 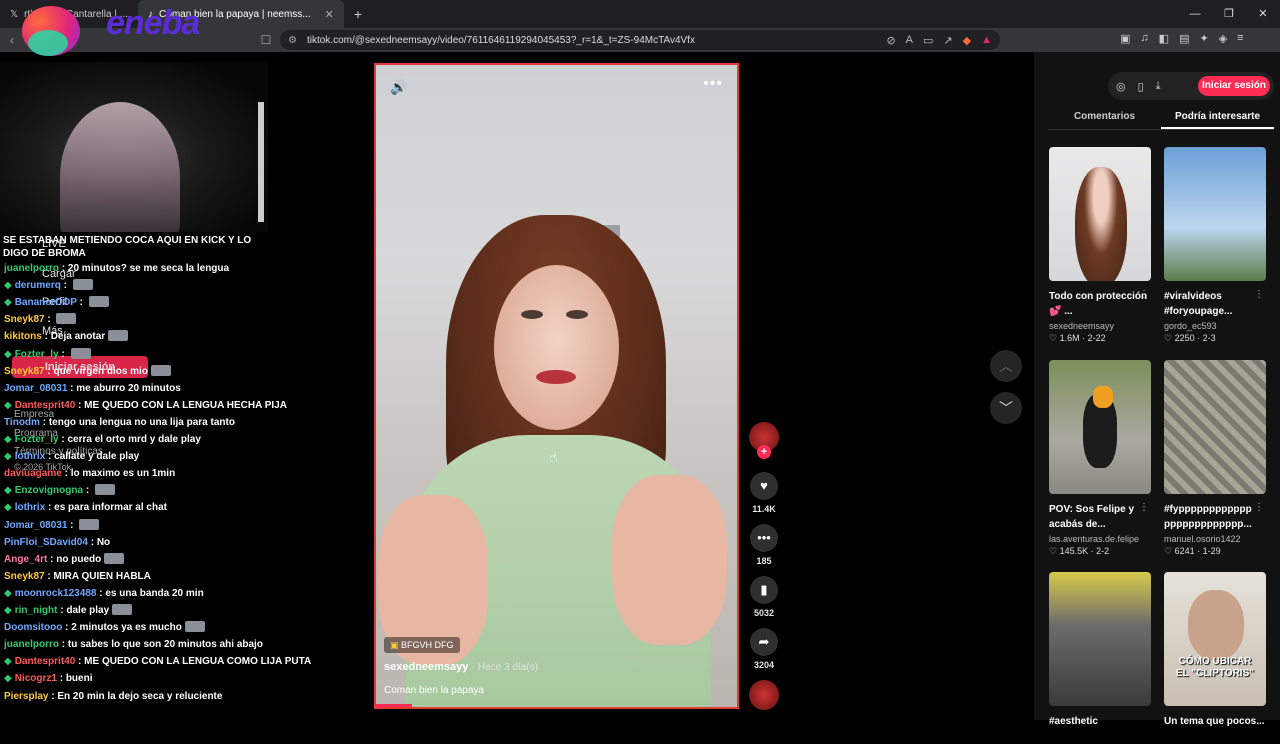 I want to click on chat-username: Doomsitooo, so click(x=33, y=627).